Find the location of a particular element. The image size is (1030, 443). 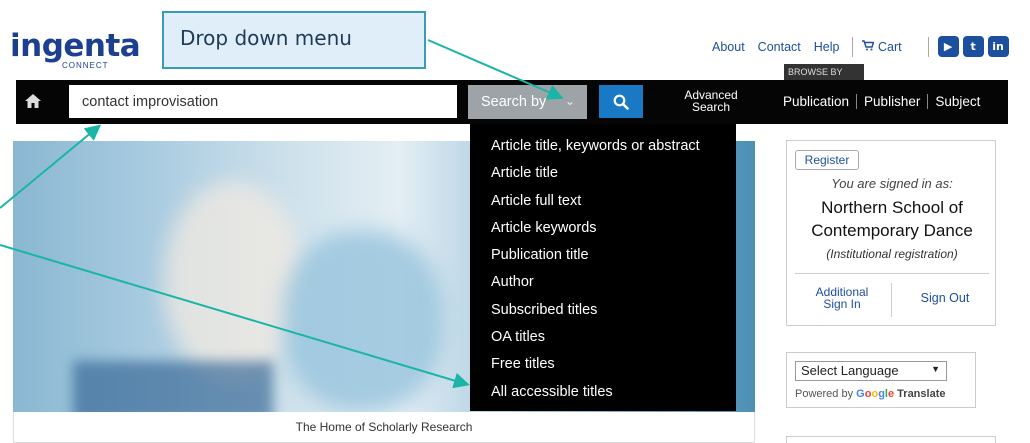

twitter-icon: t is located at coordinates (973, 46).